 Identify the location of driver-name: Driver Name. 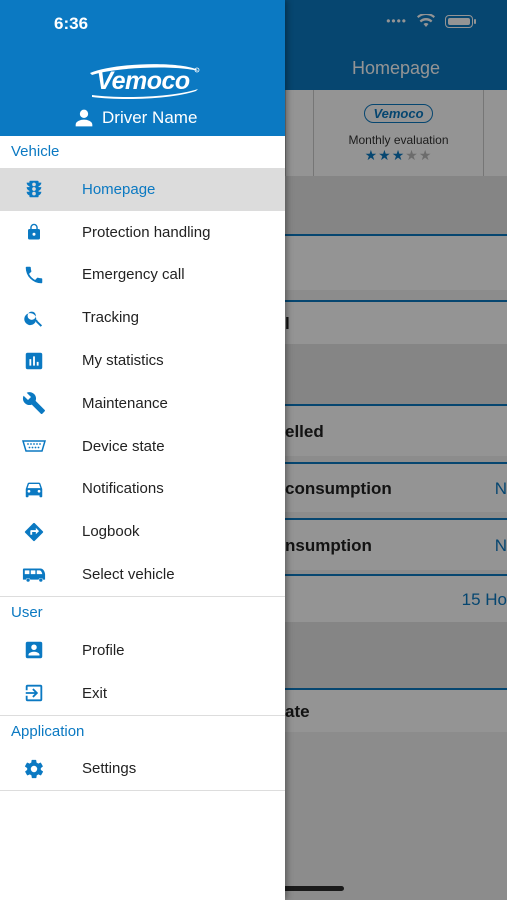
(150, 117).